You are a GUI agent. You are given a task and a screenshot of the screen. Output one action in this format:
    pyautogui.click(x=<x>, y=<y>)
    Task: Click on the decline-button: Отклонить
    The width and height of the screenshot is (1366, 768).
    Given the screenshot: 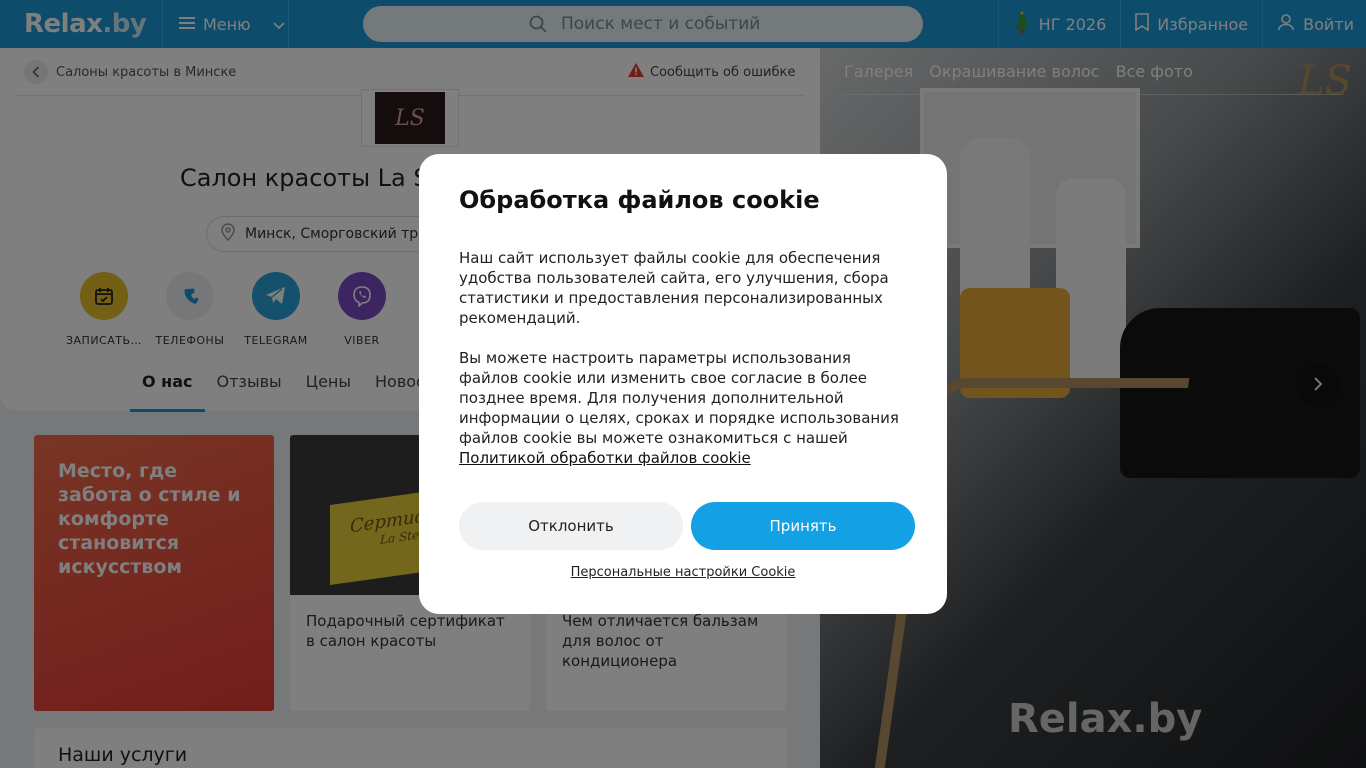 What is the action you would take?
    pyautogui.click(x=571, y=526)
    